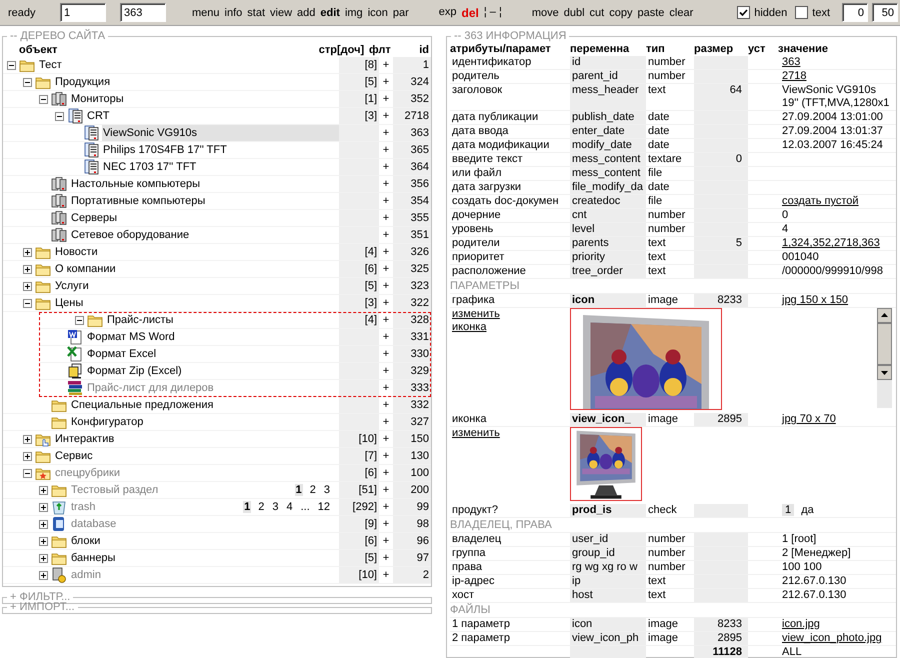  Describe the element at coordinates (400, 12) in the screenshot. I see `menu-link: par` at that location.